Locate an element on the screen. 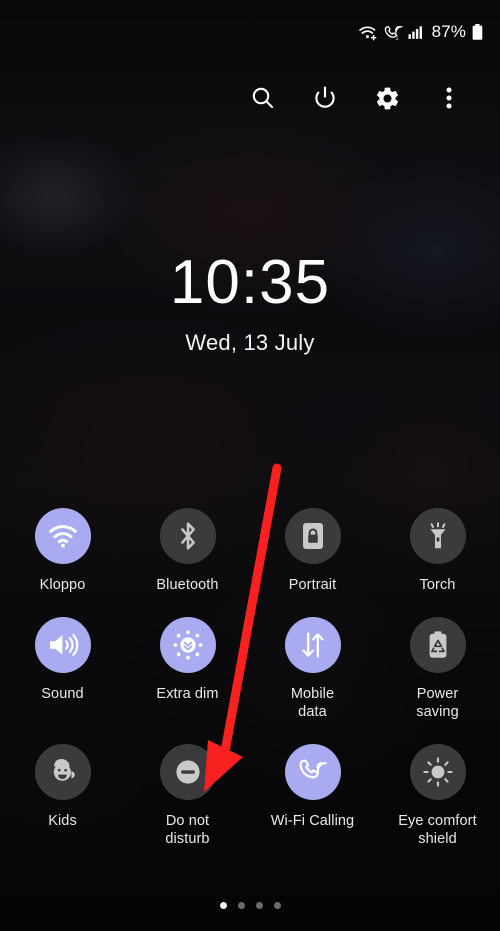 Image resolution: width=500 pixels, height=931 pixels. battery-icon is located at coordinates (477, 32).